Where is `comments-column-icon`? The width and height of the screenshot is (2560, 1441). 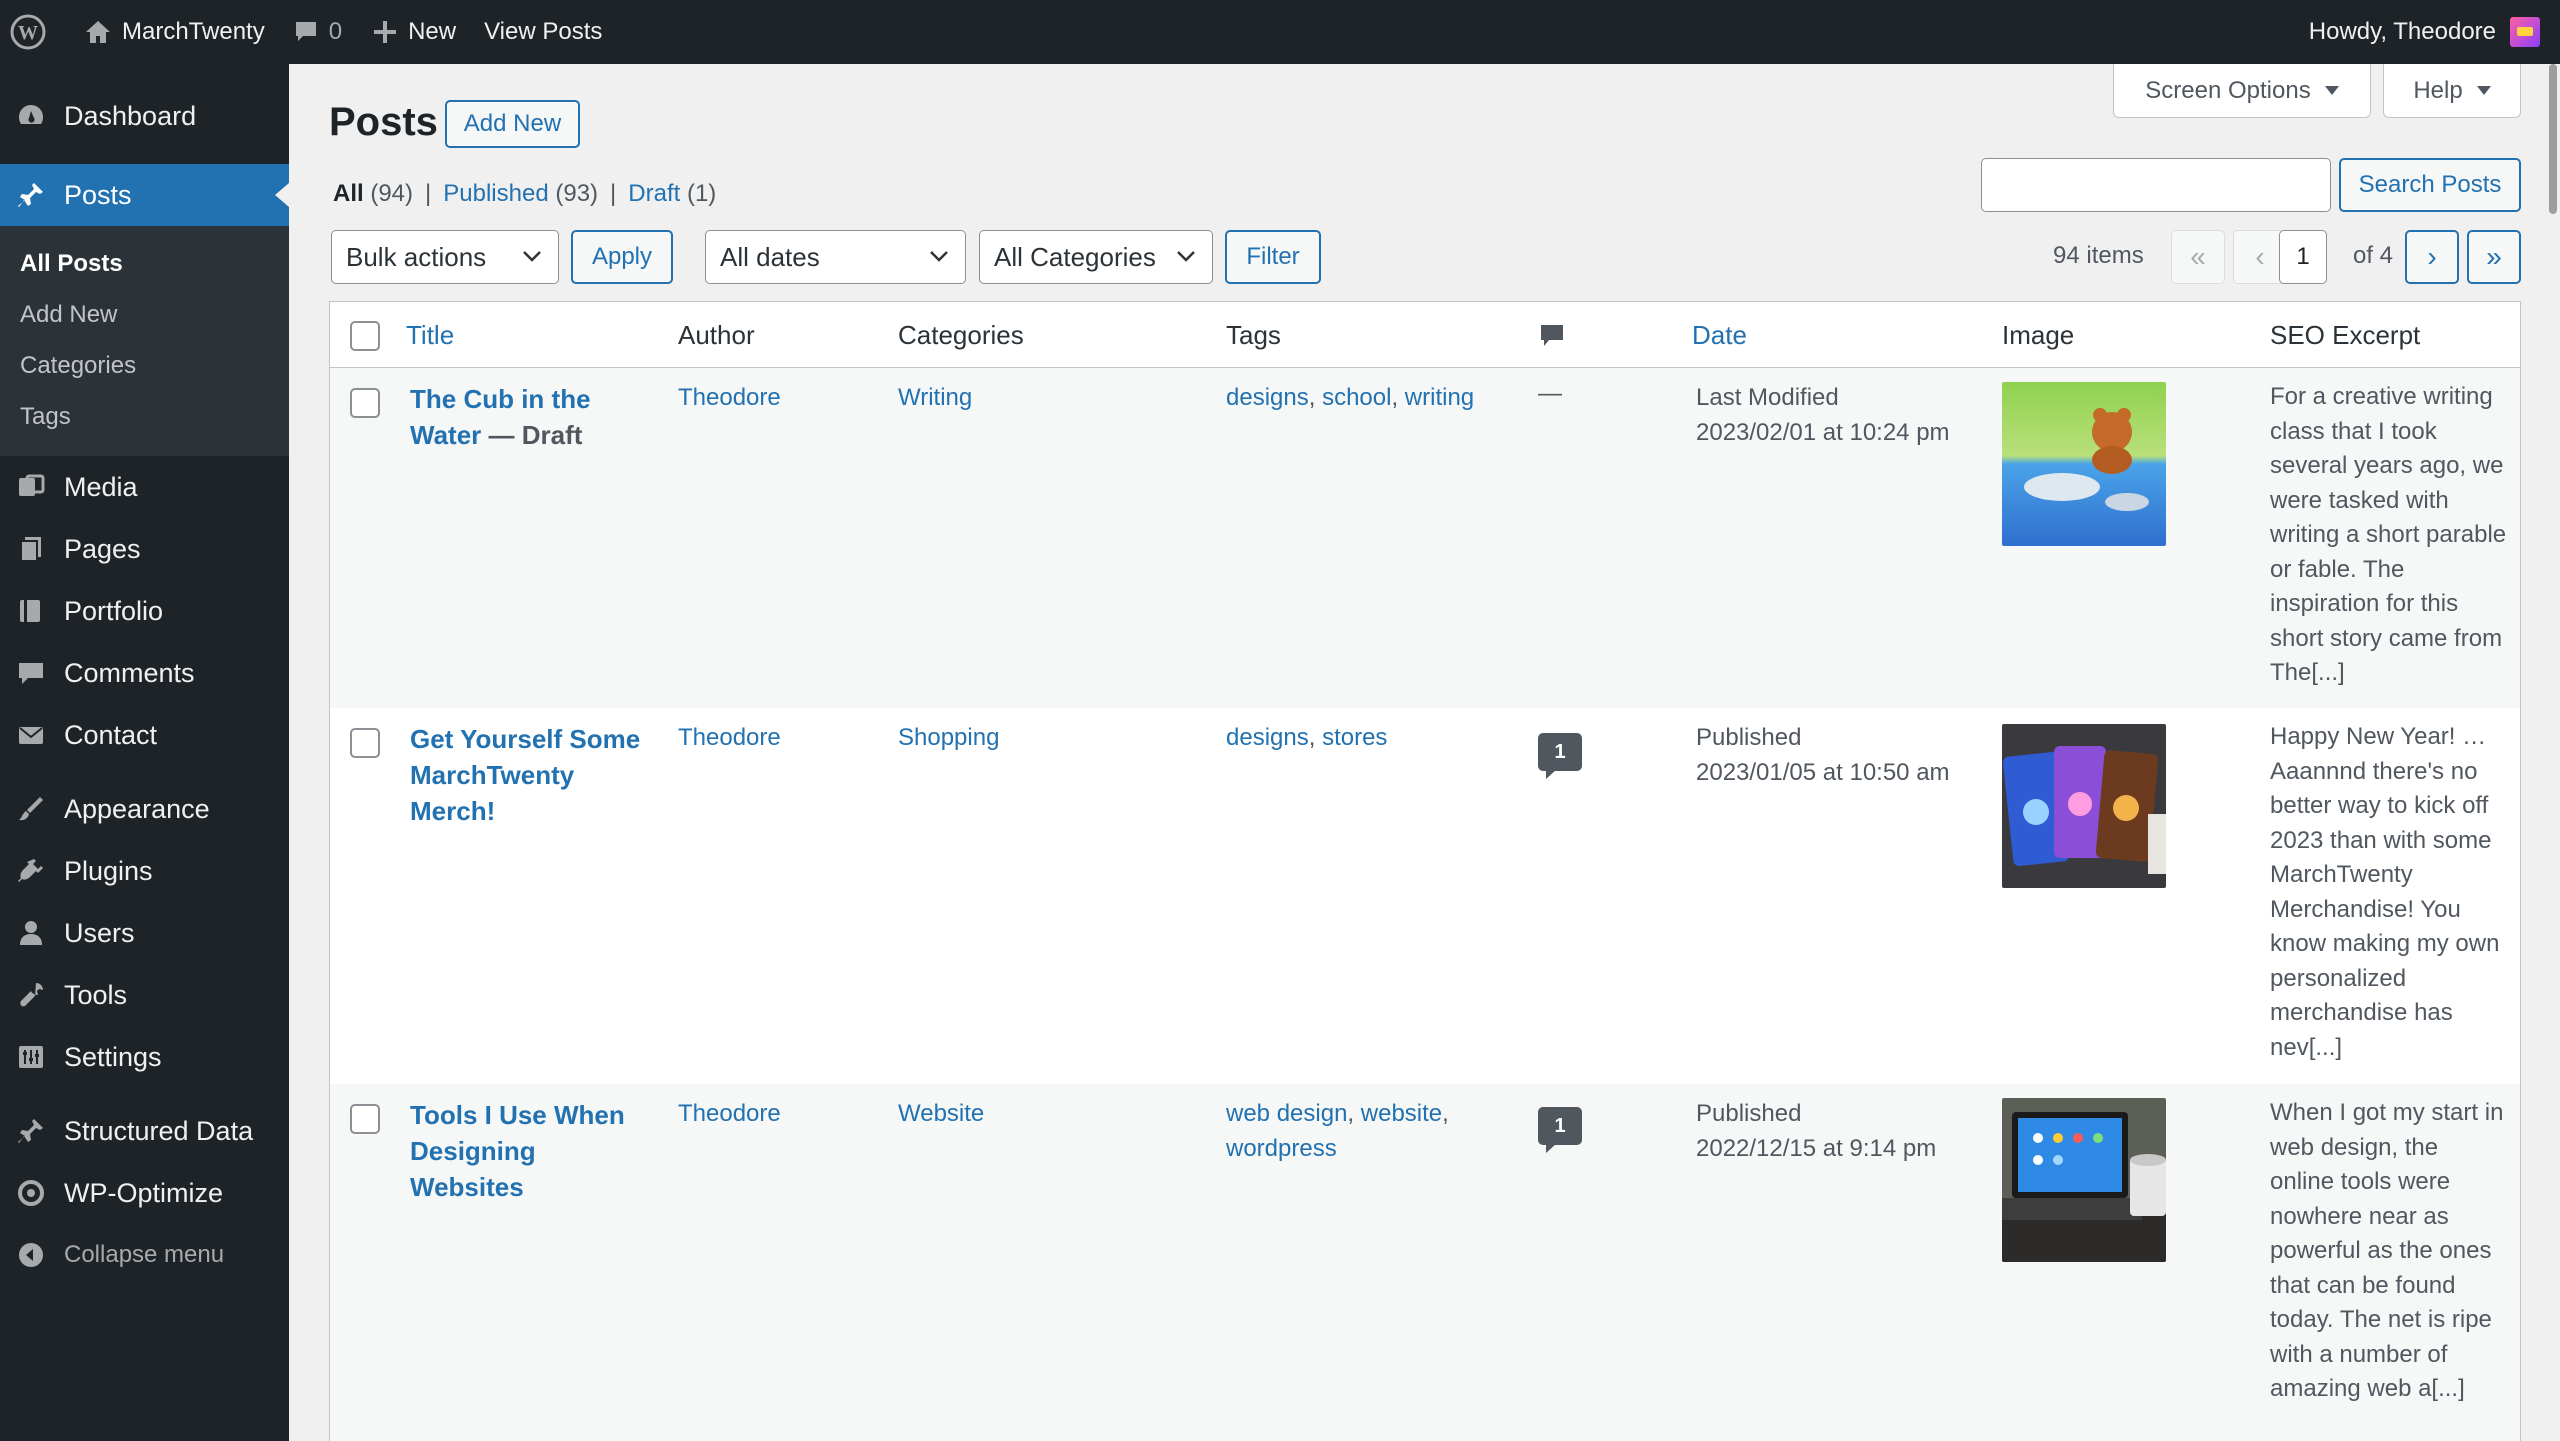 comments-column-icon is located at coordinates (1552, 336).